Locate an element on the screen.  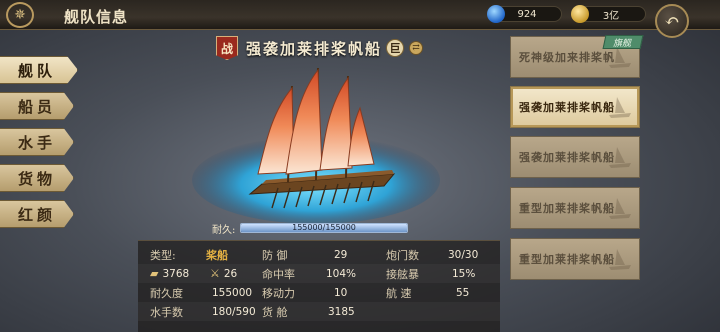
cannon-stat: ▰ 3768 is located at coordinates (169, 273).